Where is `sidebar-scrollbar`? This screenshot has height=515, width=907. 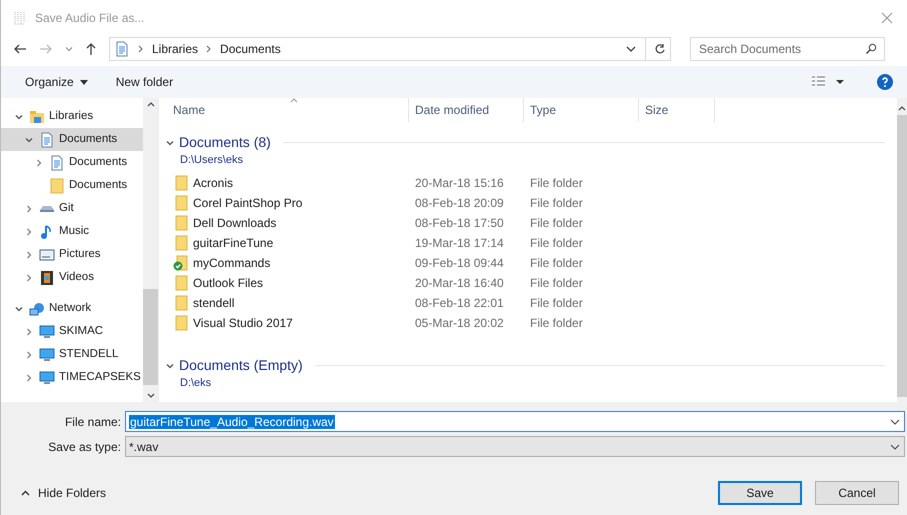
sidebar-scrollbar is located at coordinates (150, 250).